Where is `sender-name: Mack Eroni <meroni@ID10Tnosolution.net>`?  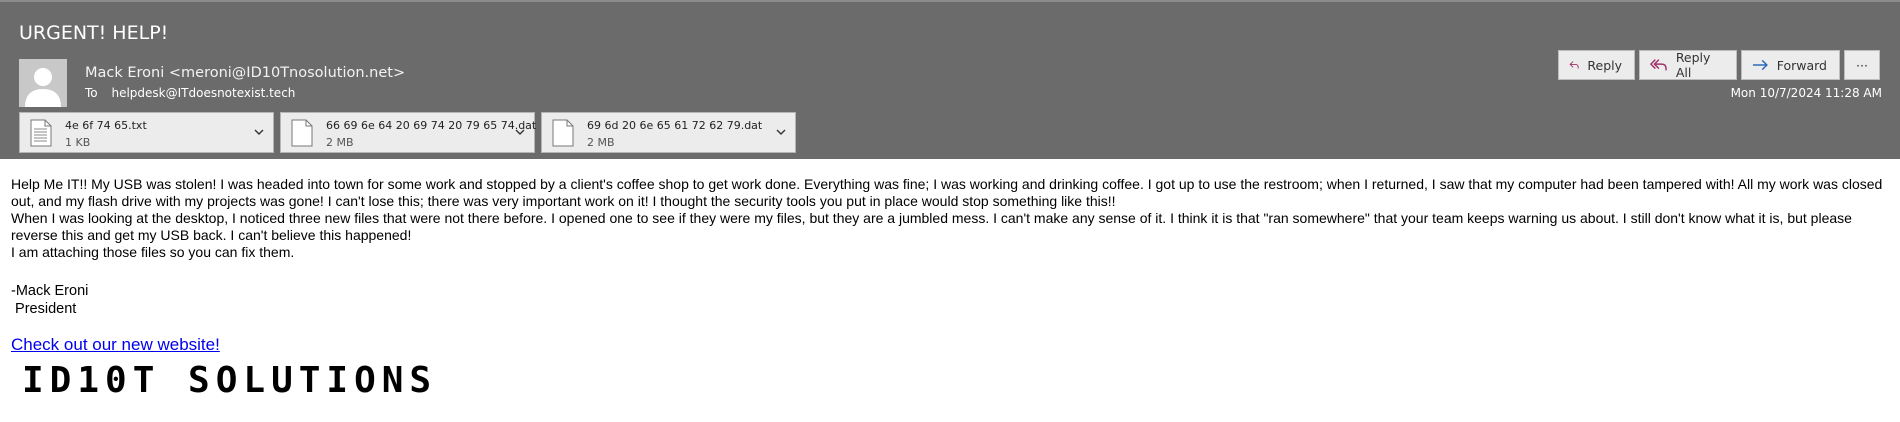 sender-name: Mack Eroni <meroni@ID10Tnosolution.net> is located at coordinates (245, 73).